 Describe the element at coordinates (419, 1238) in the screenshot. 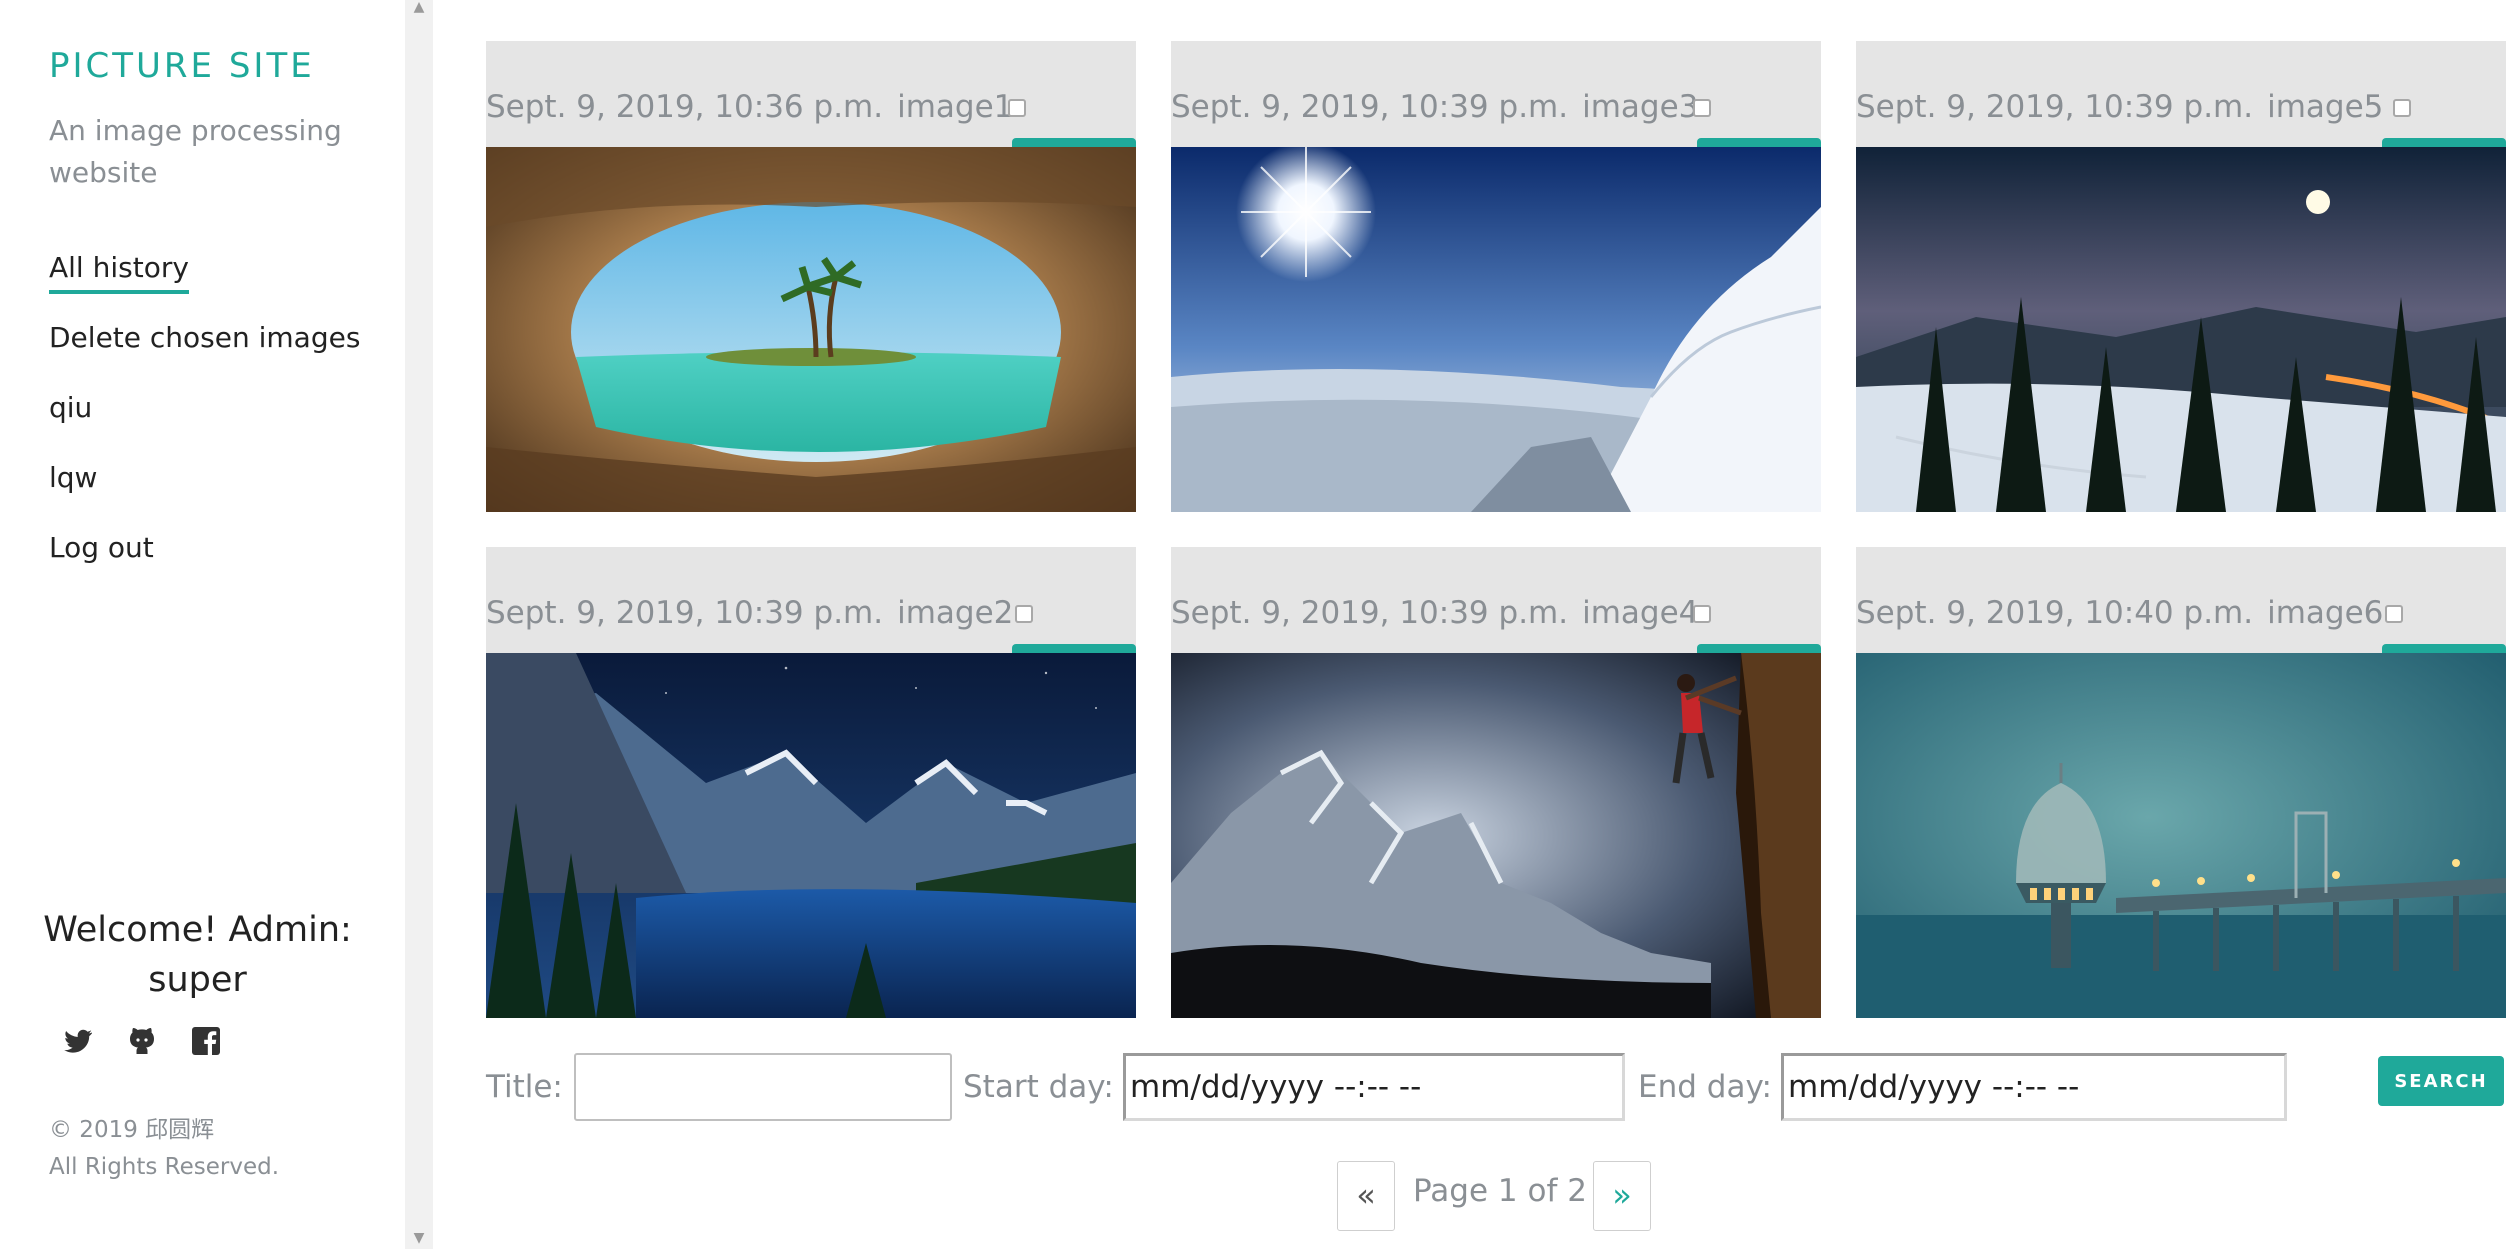

I see `scroll-down-arrow-icon: ▼` at that location.